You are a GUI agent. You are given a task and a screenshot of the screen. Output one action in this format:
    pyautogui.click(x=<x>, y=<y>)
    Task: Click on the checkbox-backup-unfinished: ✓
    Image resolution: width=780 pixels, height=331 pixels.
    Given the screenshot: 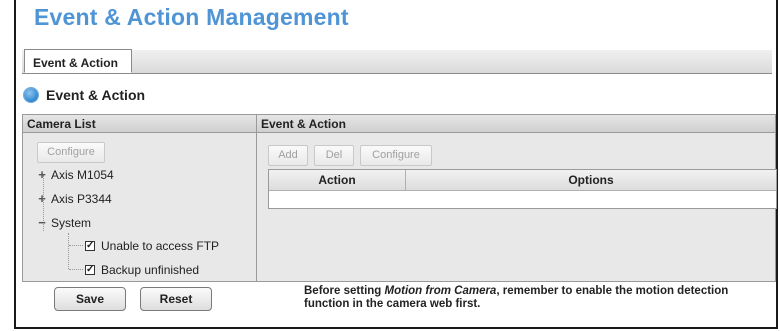 What is the action you would take?
    pyautogui.click(x=90, y=270)
    